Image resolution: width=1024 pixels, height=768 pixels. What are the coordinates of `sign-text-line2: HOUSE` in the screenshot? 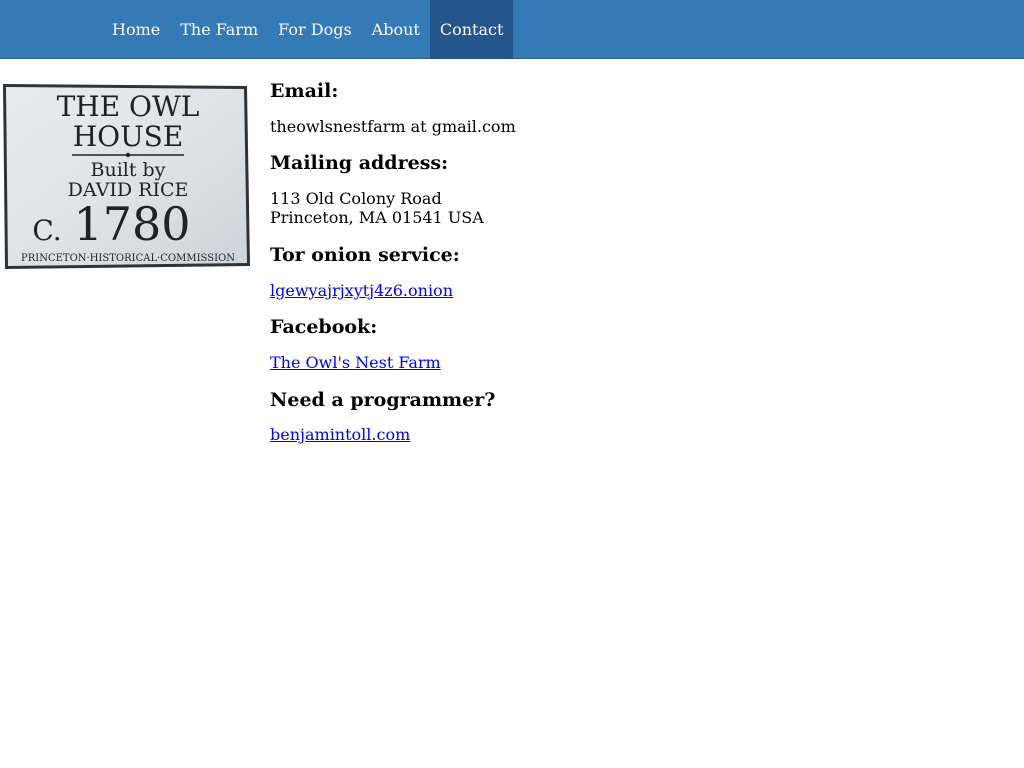 It's located at (128, 136).